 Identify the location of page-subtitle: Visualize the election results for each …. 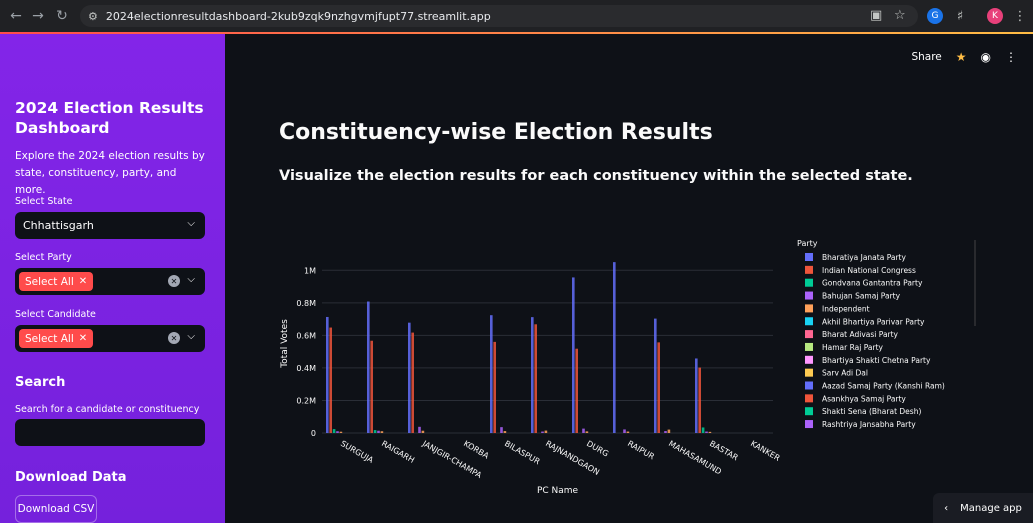
(596, 176).